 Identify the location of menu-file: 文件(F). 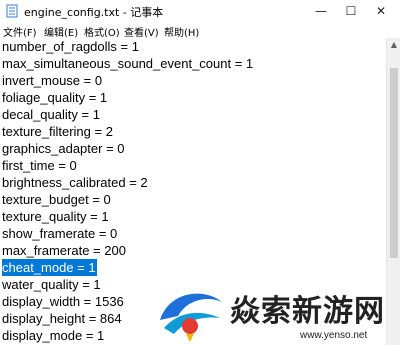
(20, 31).